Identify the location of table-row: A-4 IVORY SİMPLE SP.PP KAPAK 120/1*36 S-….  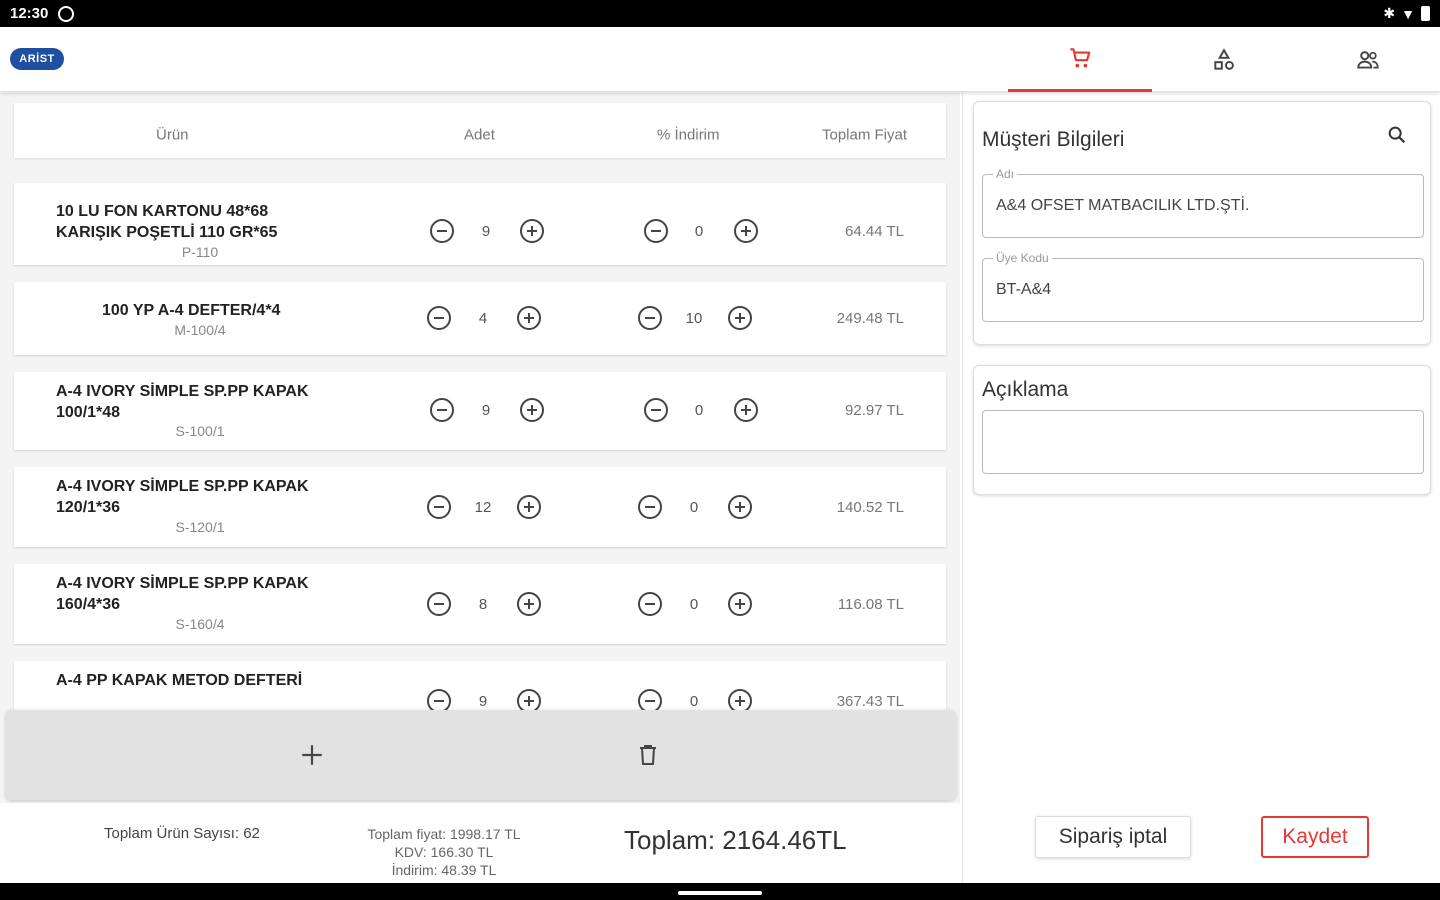
(480, 507).